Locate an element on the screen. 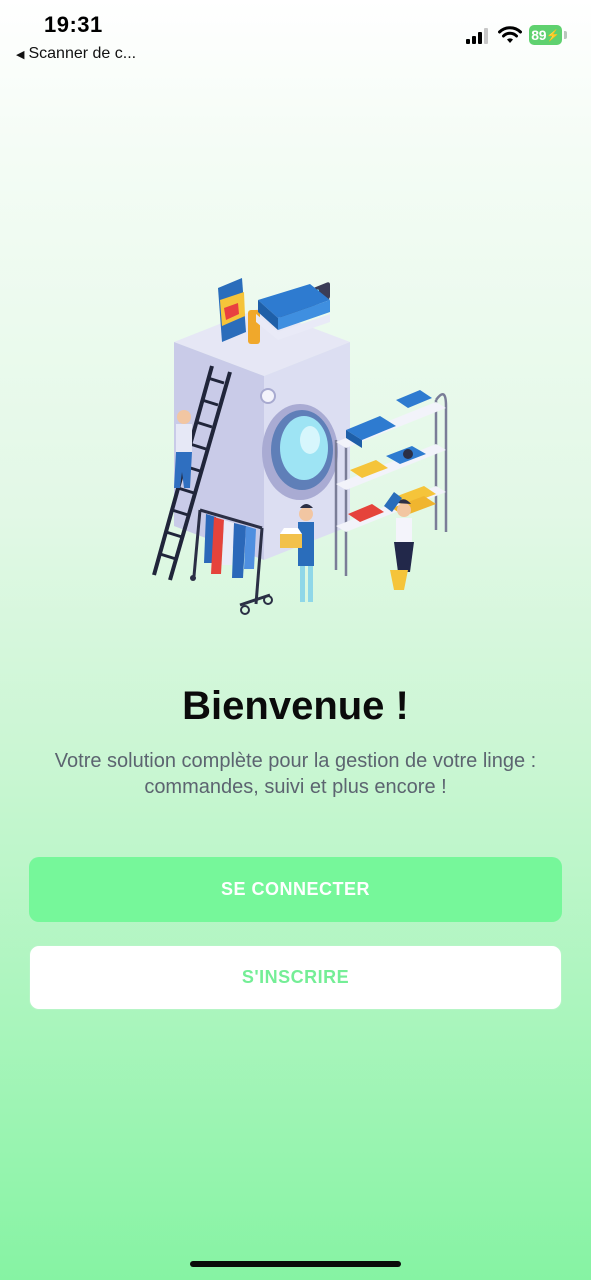 This screenshot has height=1280, width=591. signup-button: S'INSCRIRE is located at coordinates (295, 977).